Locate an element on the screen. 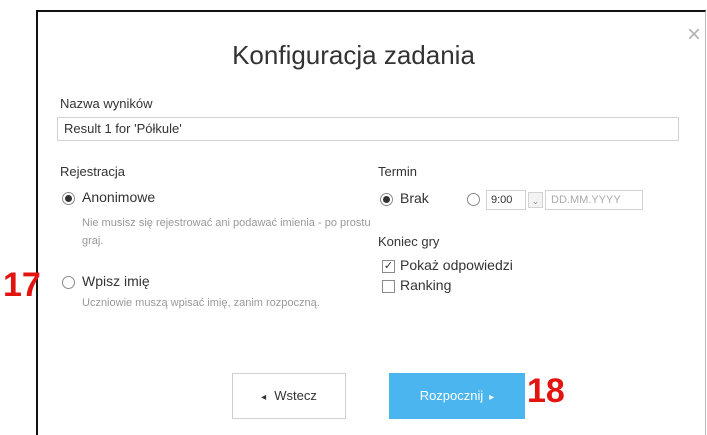 Image resolution: width=707 pixels, height=435 pixels. checkbox-show-answers-label: Pokaż odpowiedzi is located at coordinates (456, 265).